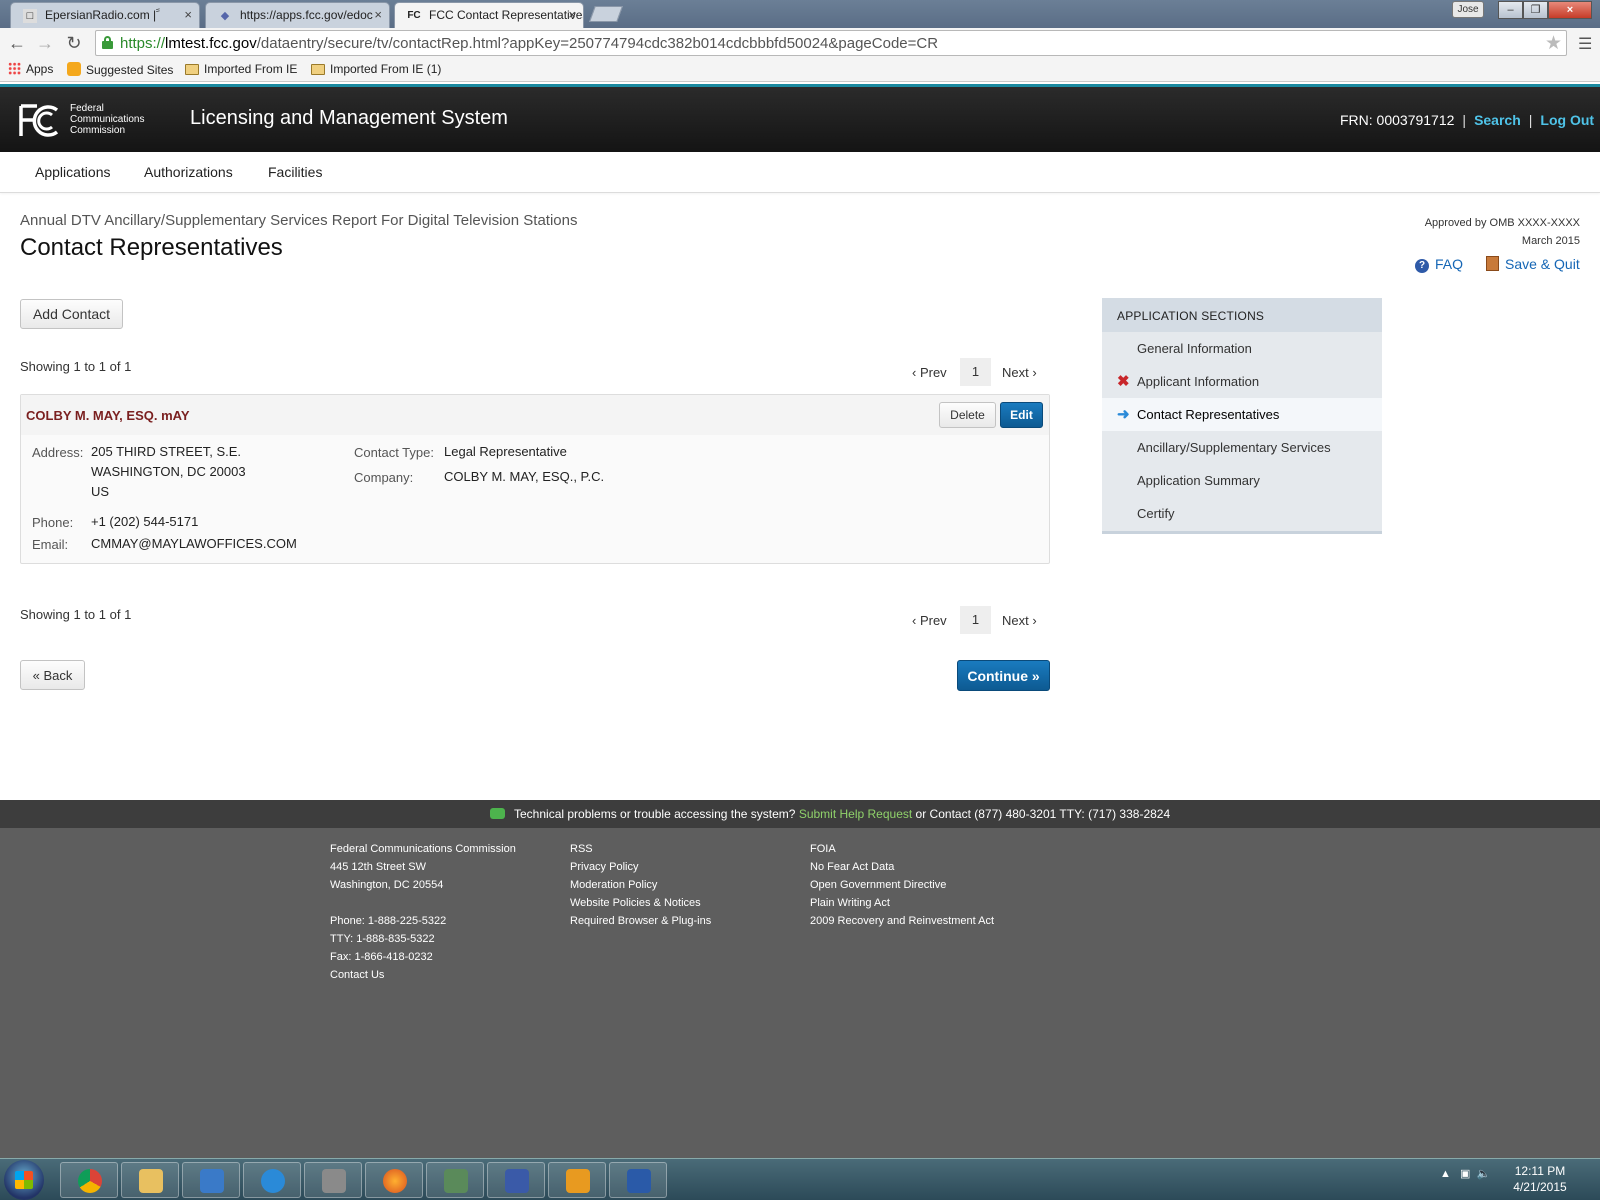 The image size is (1600, 1200). I want to click on submit-help-request-link: Submit Help Request, so click(855, 814).